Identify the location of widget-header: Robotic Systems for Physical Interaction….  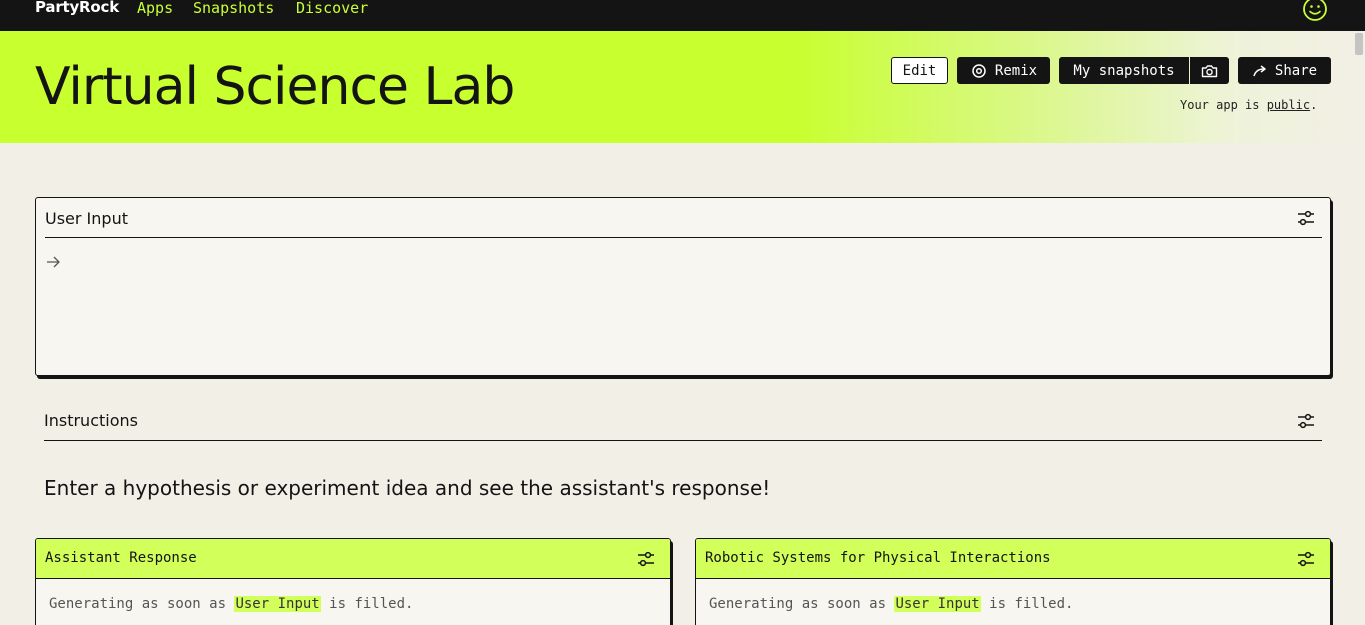
(1013, 559).